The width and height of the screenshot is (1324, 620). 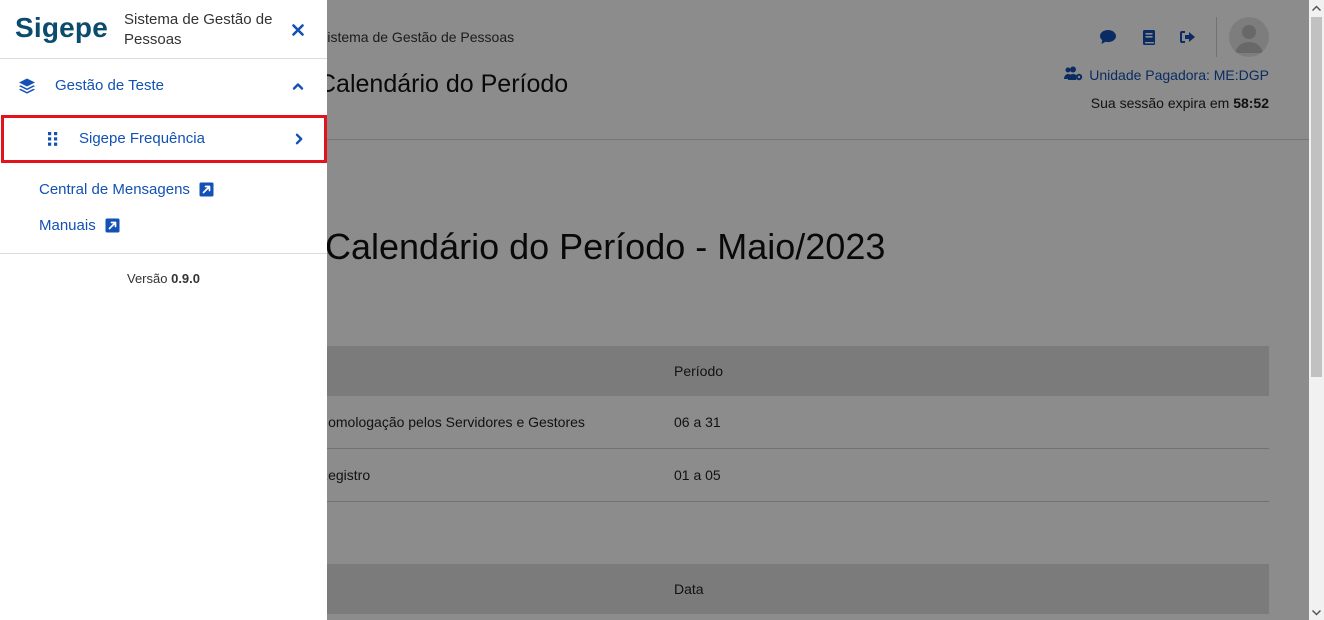 What do you see at coordinates (1316, 612) in the screenshot?
I see `scroll-down-arrow-icon` at bounding box center [1316, 612].